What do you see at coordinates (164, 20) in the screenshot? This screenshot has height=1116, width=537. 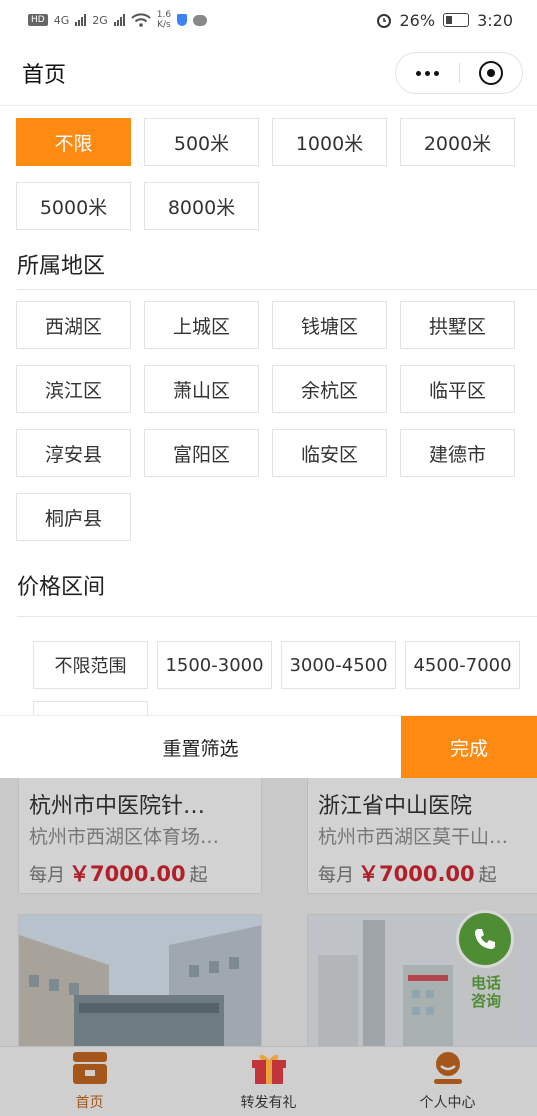 I see `network-speed: 1.6 K/s` at bounding box center [164, 20].